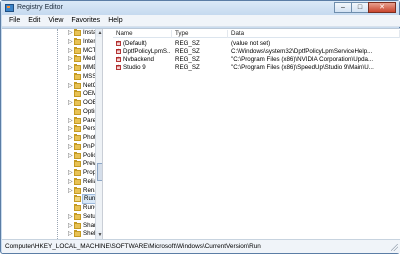 Image resolution: width=400 pixels, height=254 pixels. Describe the element at coordinates (134, 67) in the screenshot. I see `value-name: Studio 9` at that location.